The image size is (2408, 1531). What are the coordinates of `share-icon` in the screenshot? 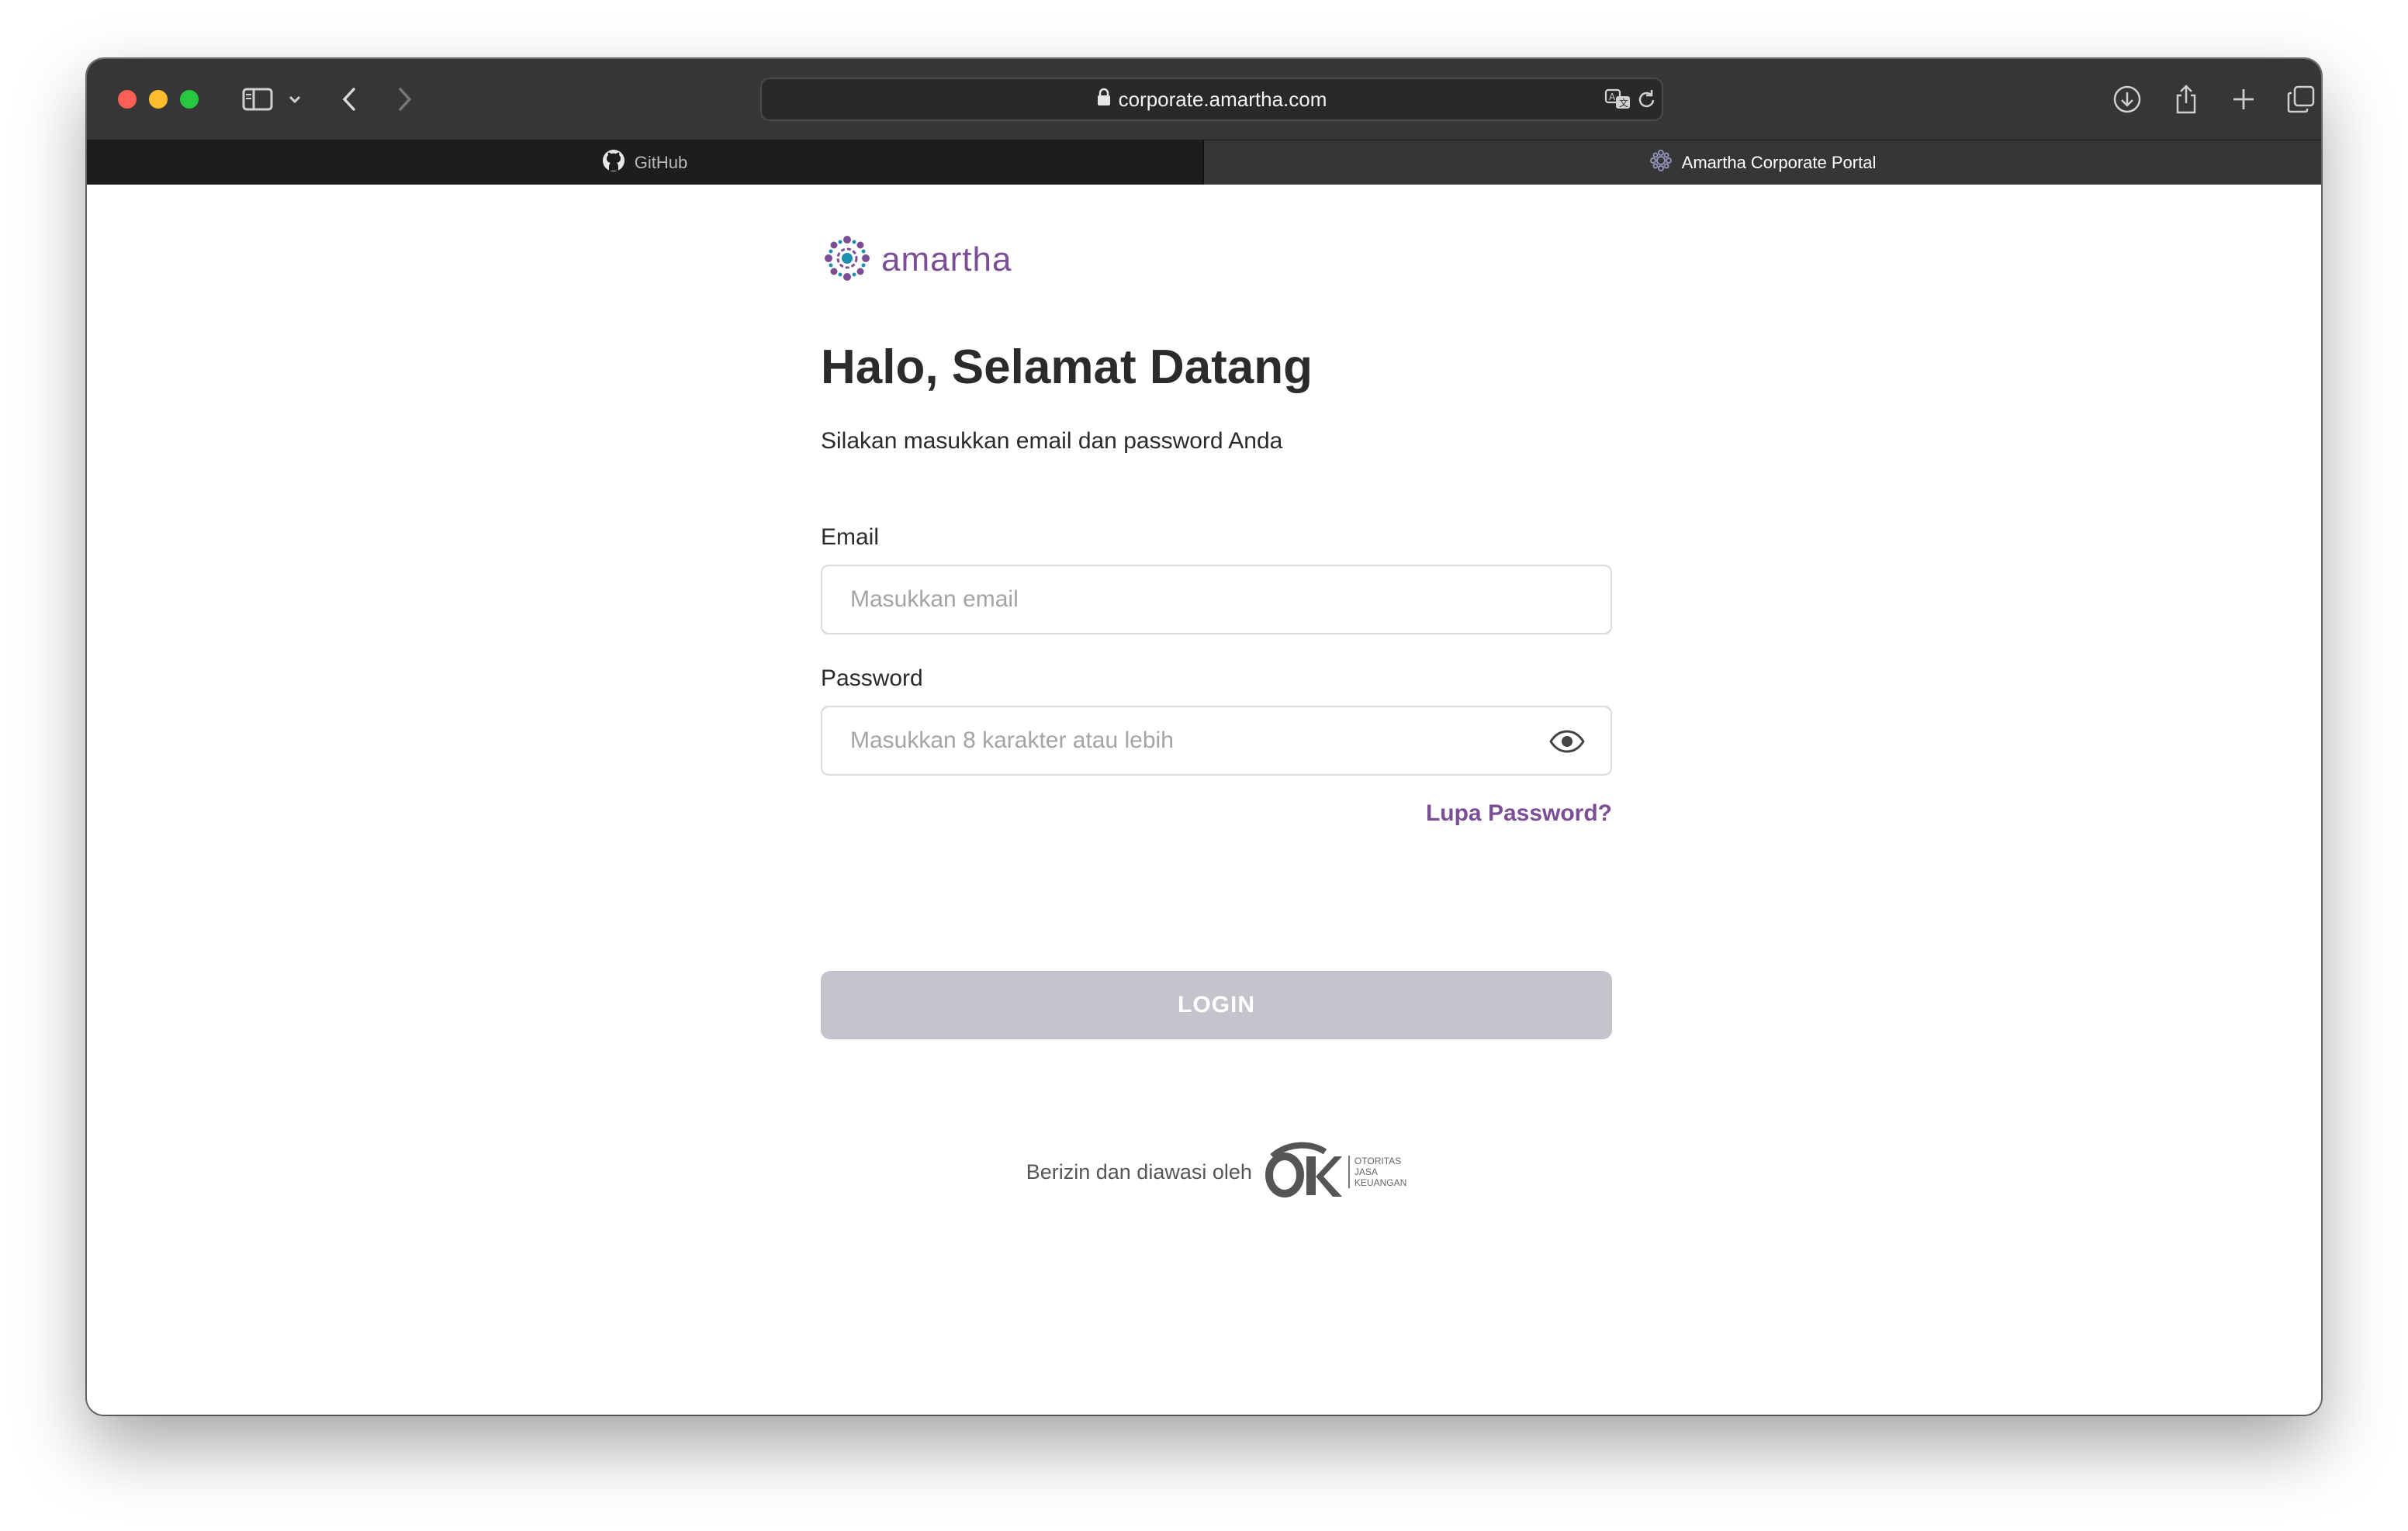 It's located at (2186, 99).